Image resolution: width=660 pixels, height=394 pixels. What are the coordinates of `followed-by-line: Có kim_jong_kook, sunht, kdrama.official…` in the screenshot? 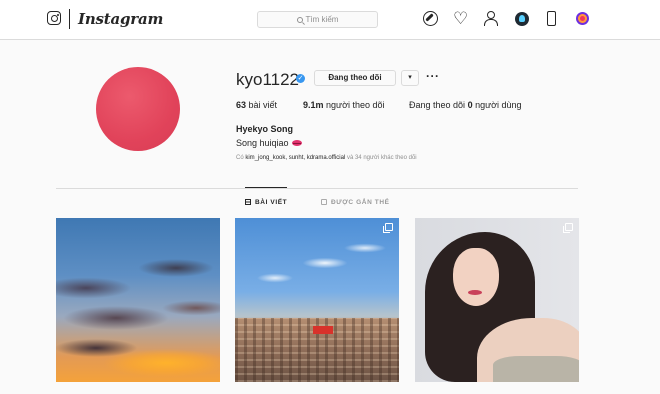 It's located at (326, 158).